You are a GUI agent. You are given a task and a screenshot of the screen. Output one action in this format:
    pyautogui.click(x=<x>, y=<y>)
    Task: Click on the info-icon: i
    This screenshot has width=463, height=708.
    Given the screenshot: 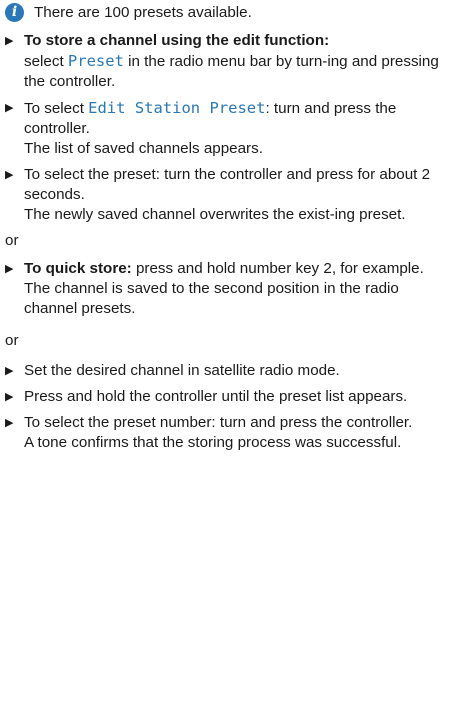 What is the action you would take?
    pyautogui.click(x=14, y=12)
    